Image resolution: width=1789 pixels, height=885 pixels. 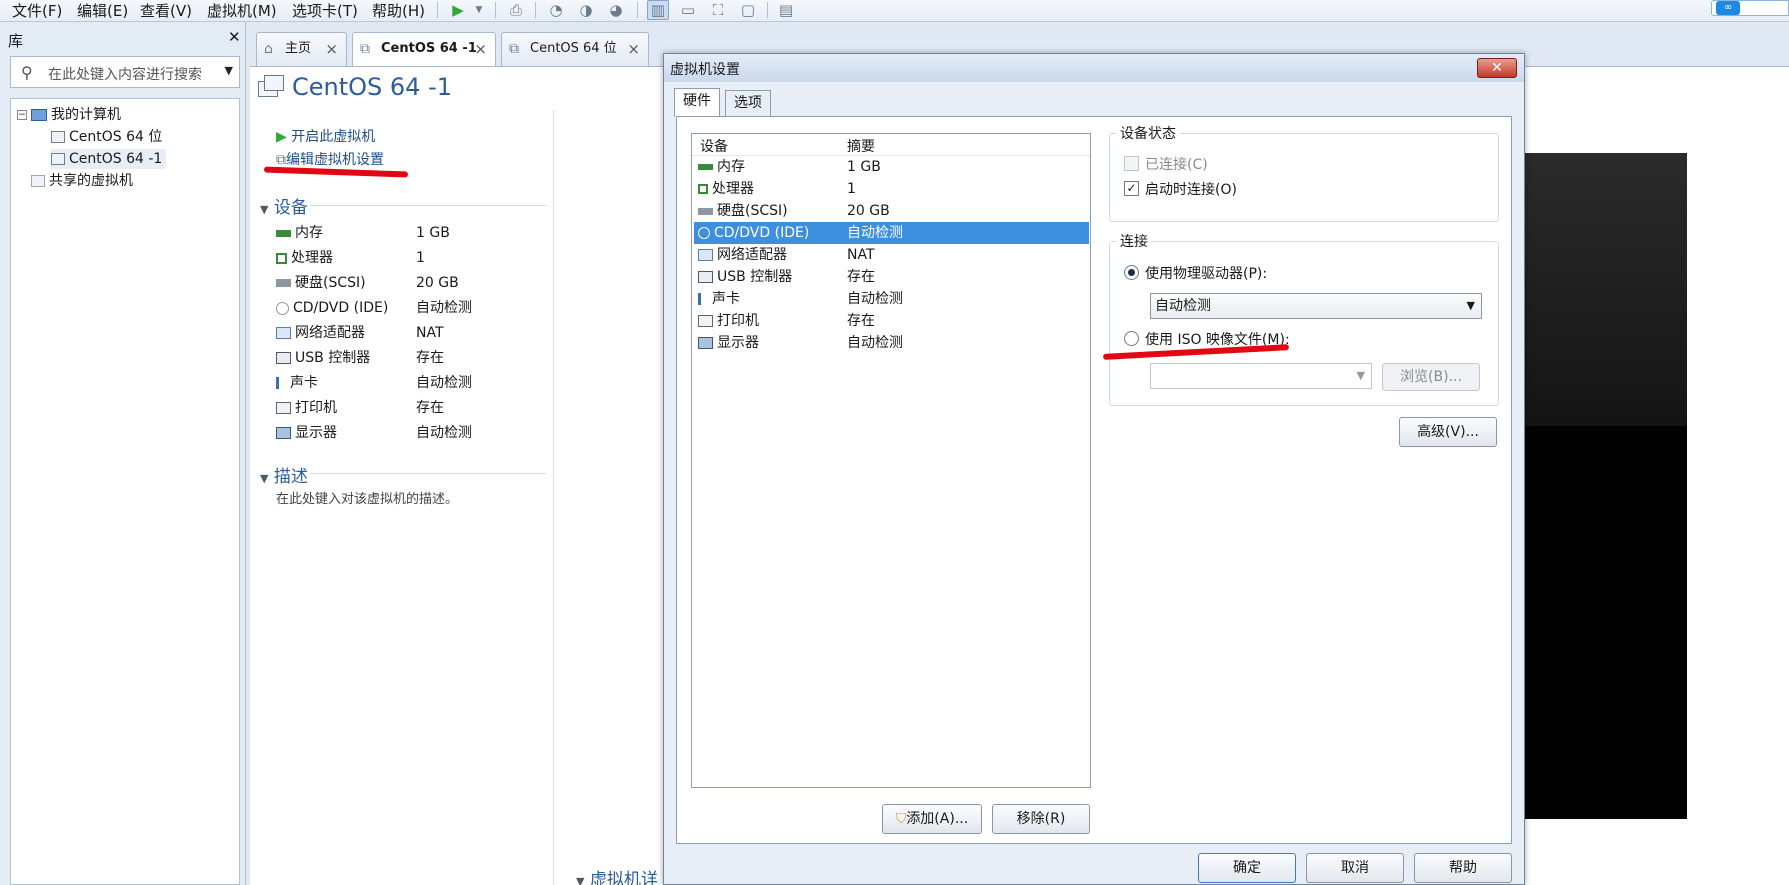 What do you see at coordinates (1463, 868) in the screenshot?
I see `help-button: 帮助` at bounding box center [1463, 868].